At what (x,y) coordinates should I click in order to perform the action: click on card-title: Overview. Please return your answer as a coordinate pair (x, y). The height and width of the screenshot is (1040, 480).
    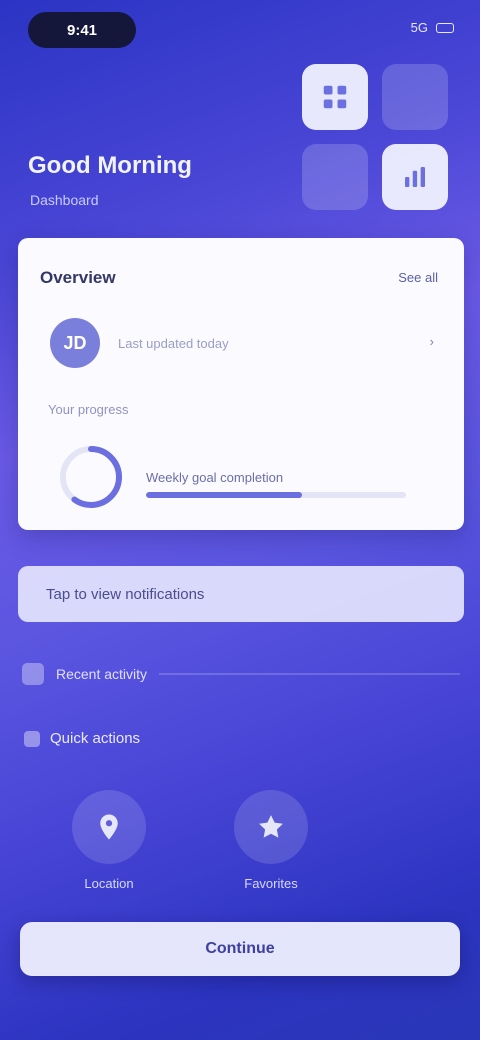
    Looking at the image, I should click on (78, 277).